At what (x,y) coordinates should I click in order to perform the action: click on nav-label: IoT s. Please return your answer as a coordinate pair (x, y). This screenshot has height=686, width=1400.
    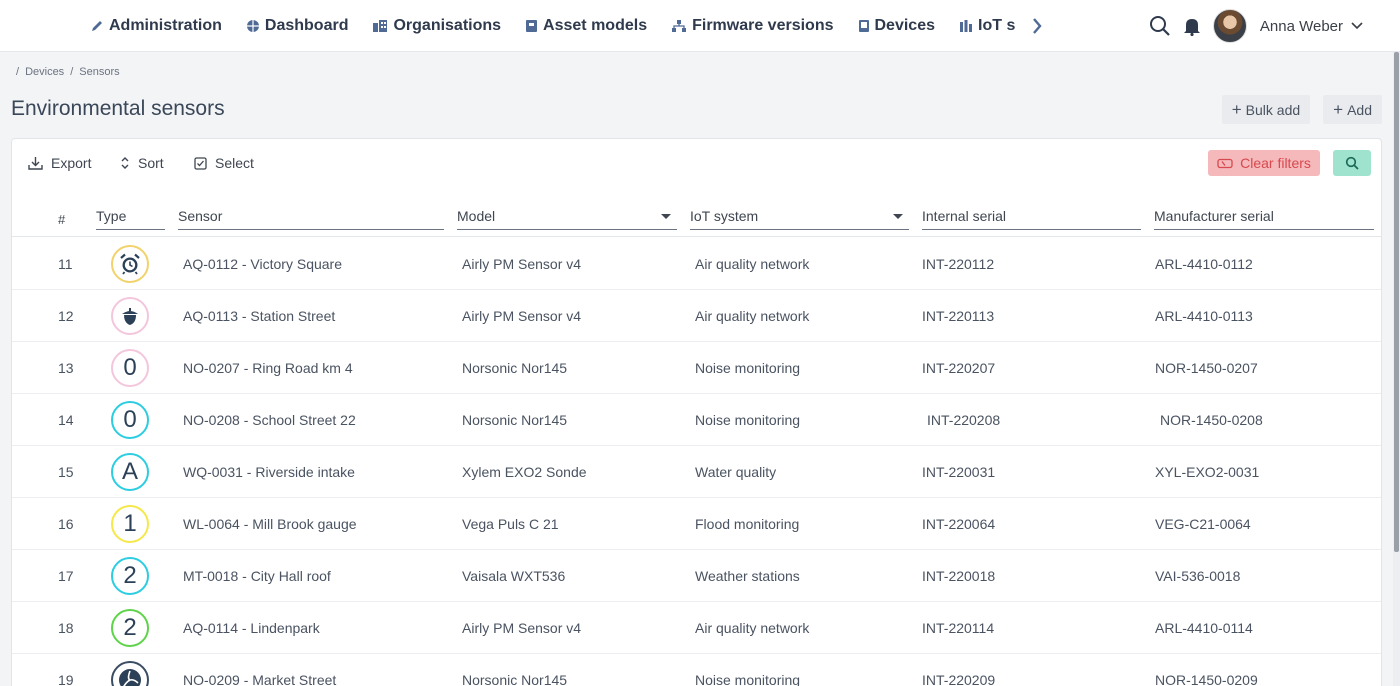
    Looking at the image, I should click on (997, 25).